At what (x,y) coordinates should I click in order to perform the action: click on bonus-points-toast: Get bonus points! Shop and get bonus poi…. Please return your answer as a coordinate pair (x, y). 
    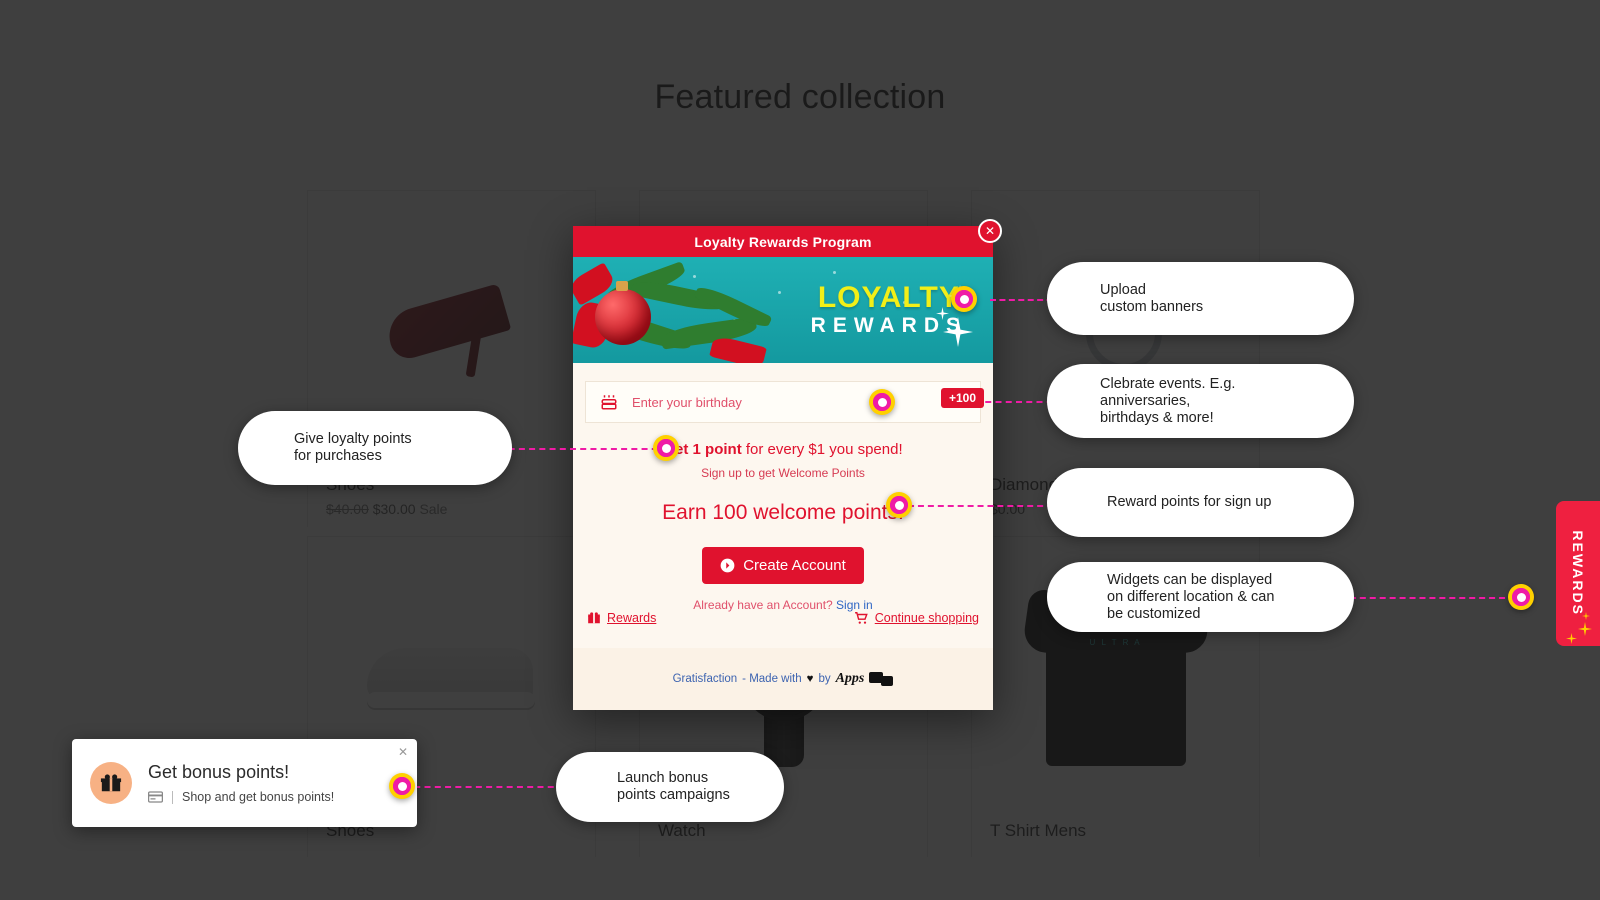
    Looking at the image, I should click on (244, 783).